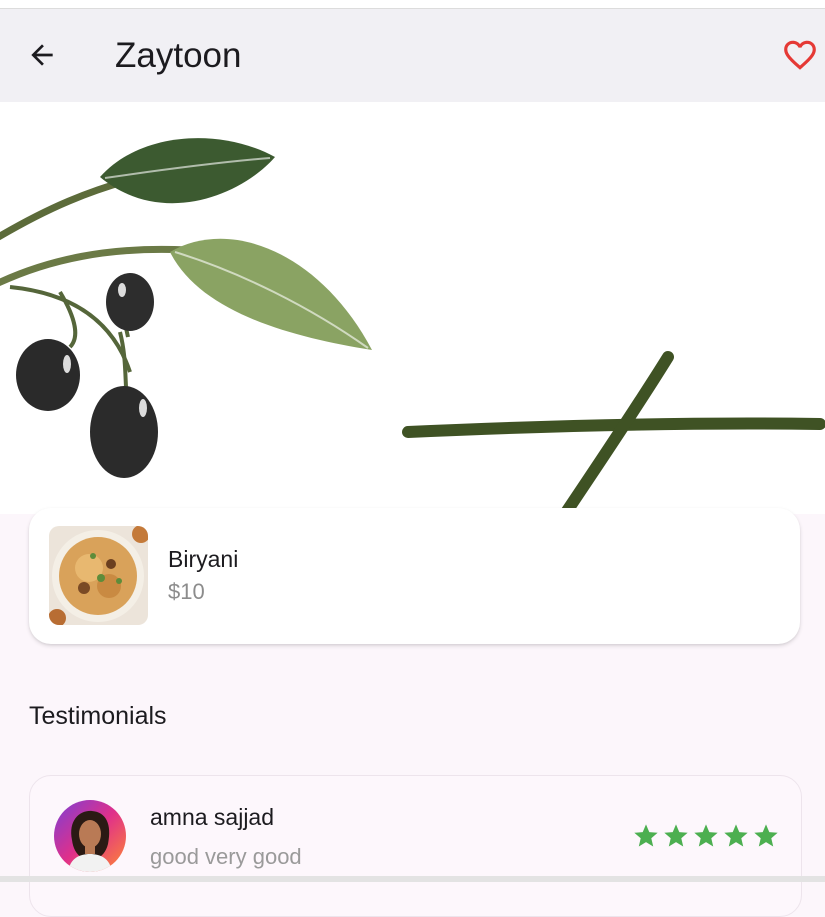  Describe the element at coordinates (98, 716) in the screenshot. I see `testimonials-heading: Testimonials` at that location.